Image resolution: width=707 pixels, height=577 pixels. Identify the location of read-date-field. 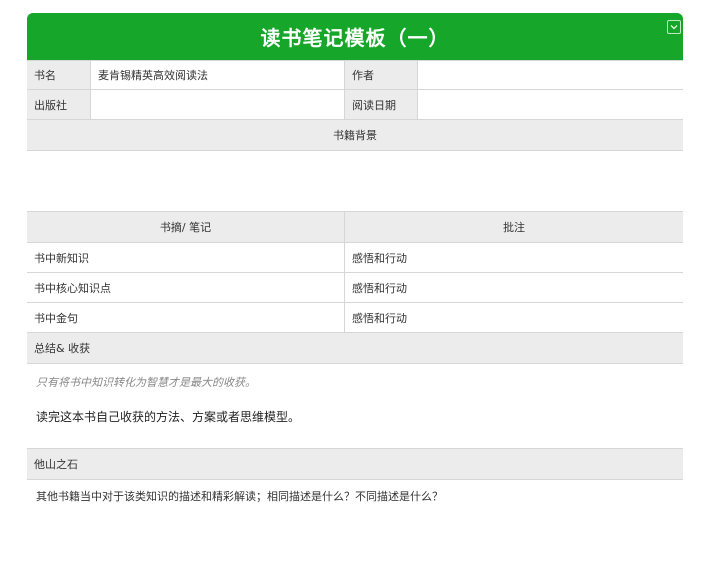
(550, 104).